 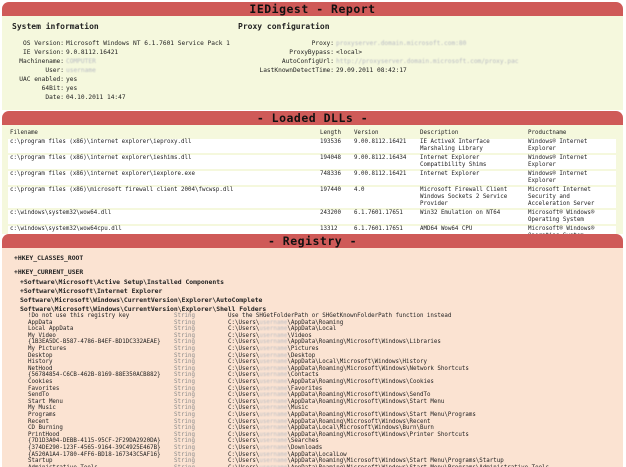 I want to click on registry-value-name: PrintHood, so click(x=44, y=434).